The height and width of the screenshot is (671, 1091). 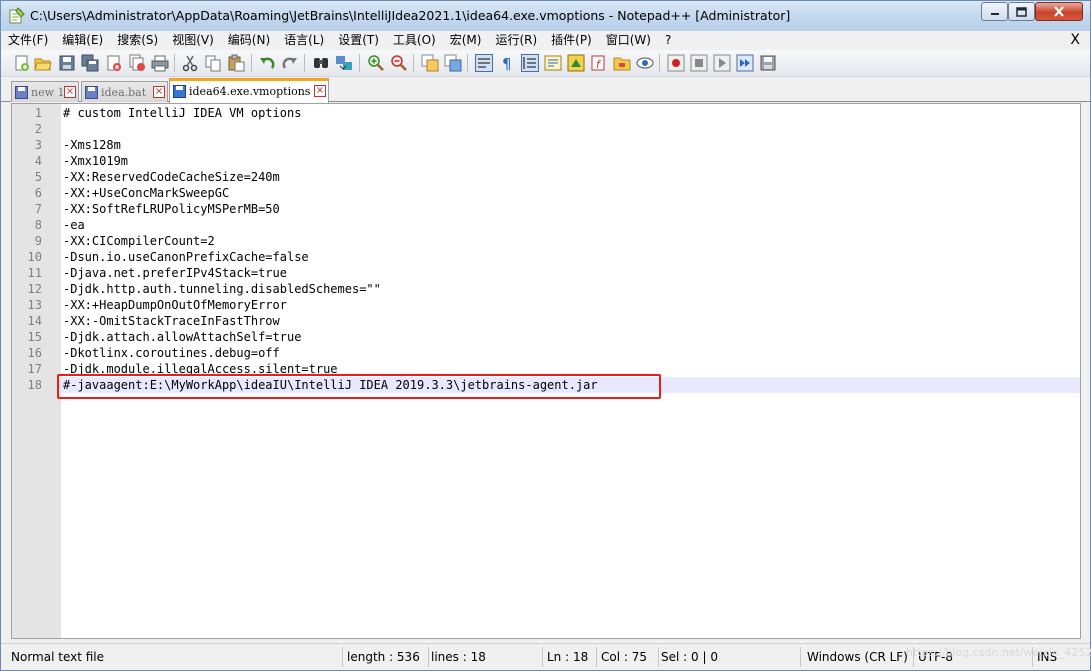 What do you see at coordinates (82, 40) in the screenshot?
I see `menu-edit: 编辑(E)` at bounding box center [82, 40].